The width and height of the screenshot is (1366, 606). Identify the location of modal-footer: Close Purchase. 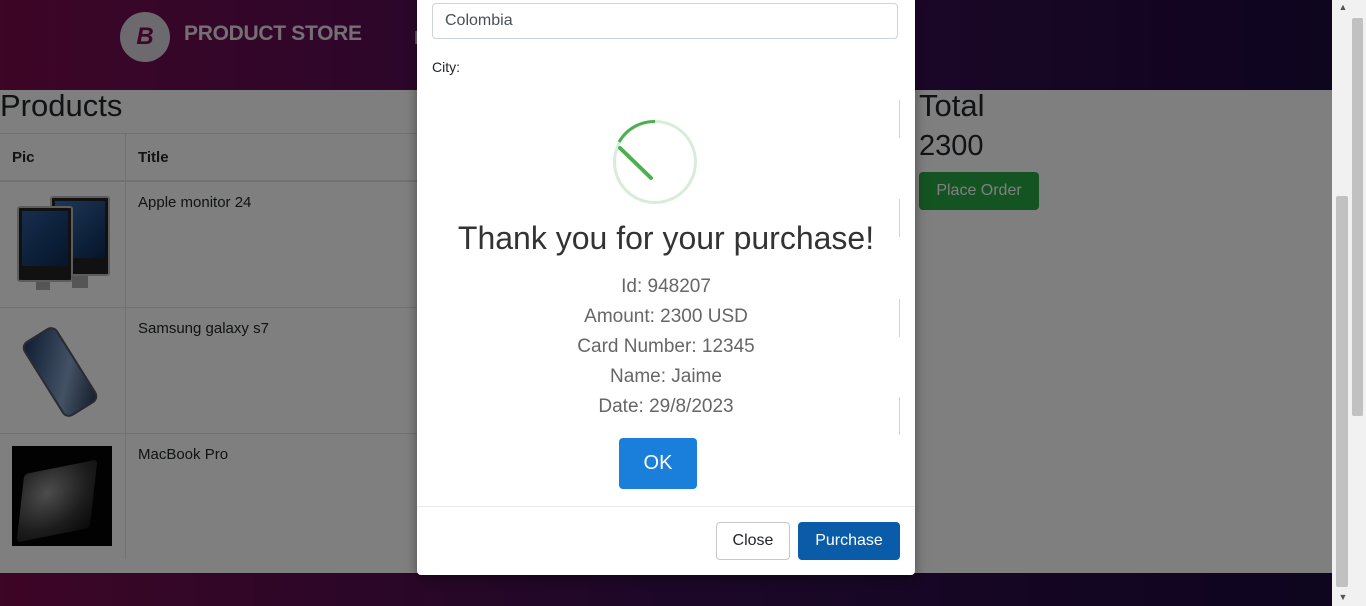
(666, 541).